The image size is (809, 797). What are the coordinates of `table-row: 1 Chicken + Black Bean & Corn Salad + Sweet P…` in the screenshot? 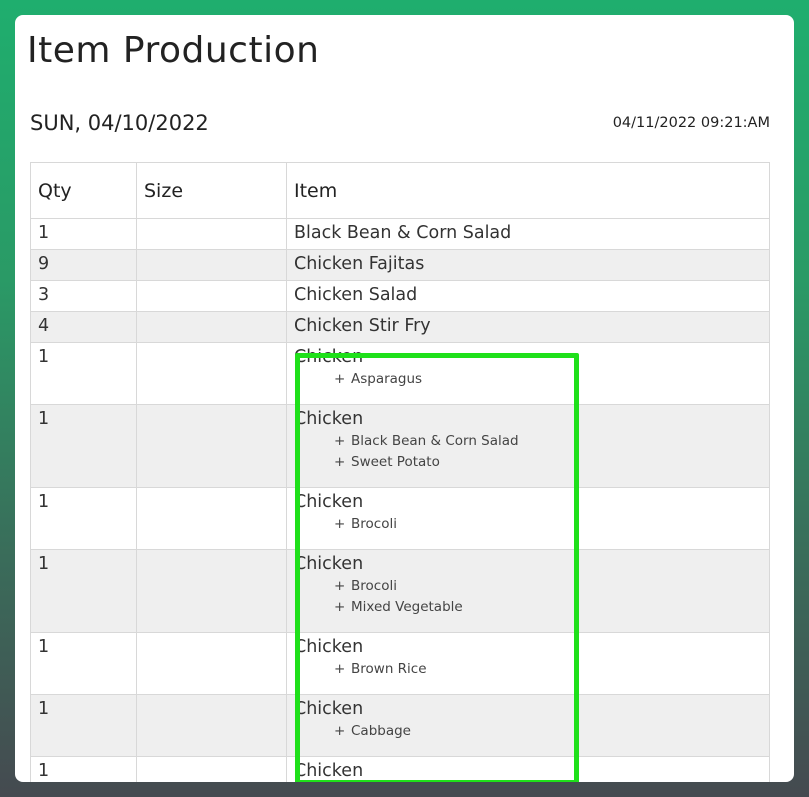 It's located at (400, 446).